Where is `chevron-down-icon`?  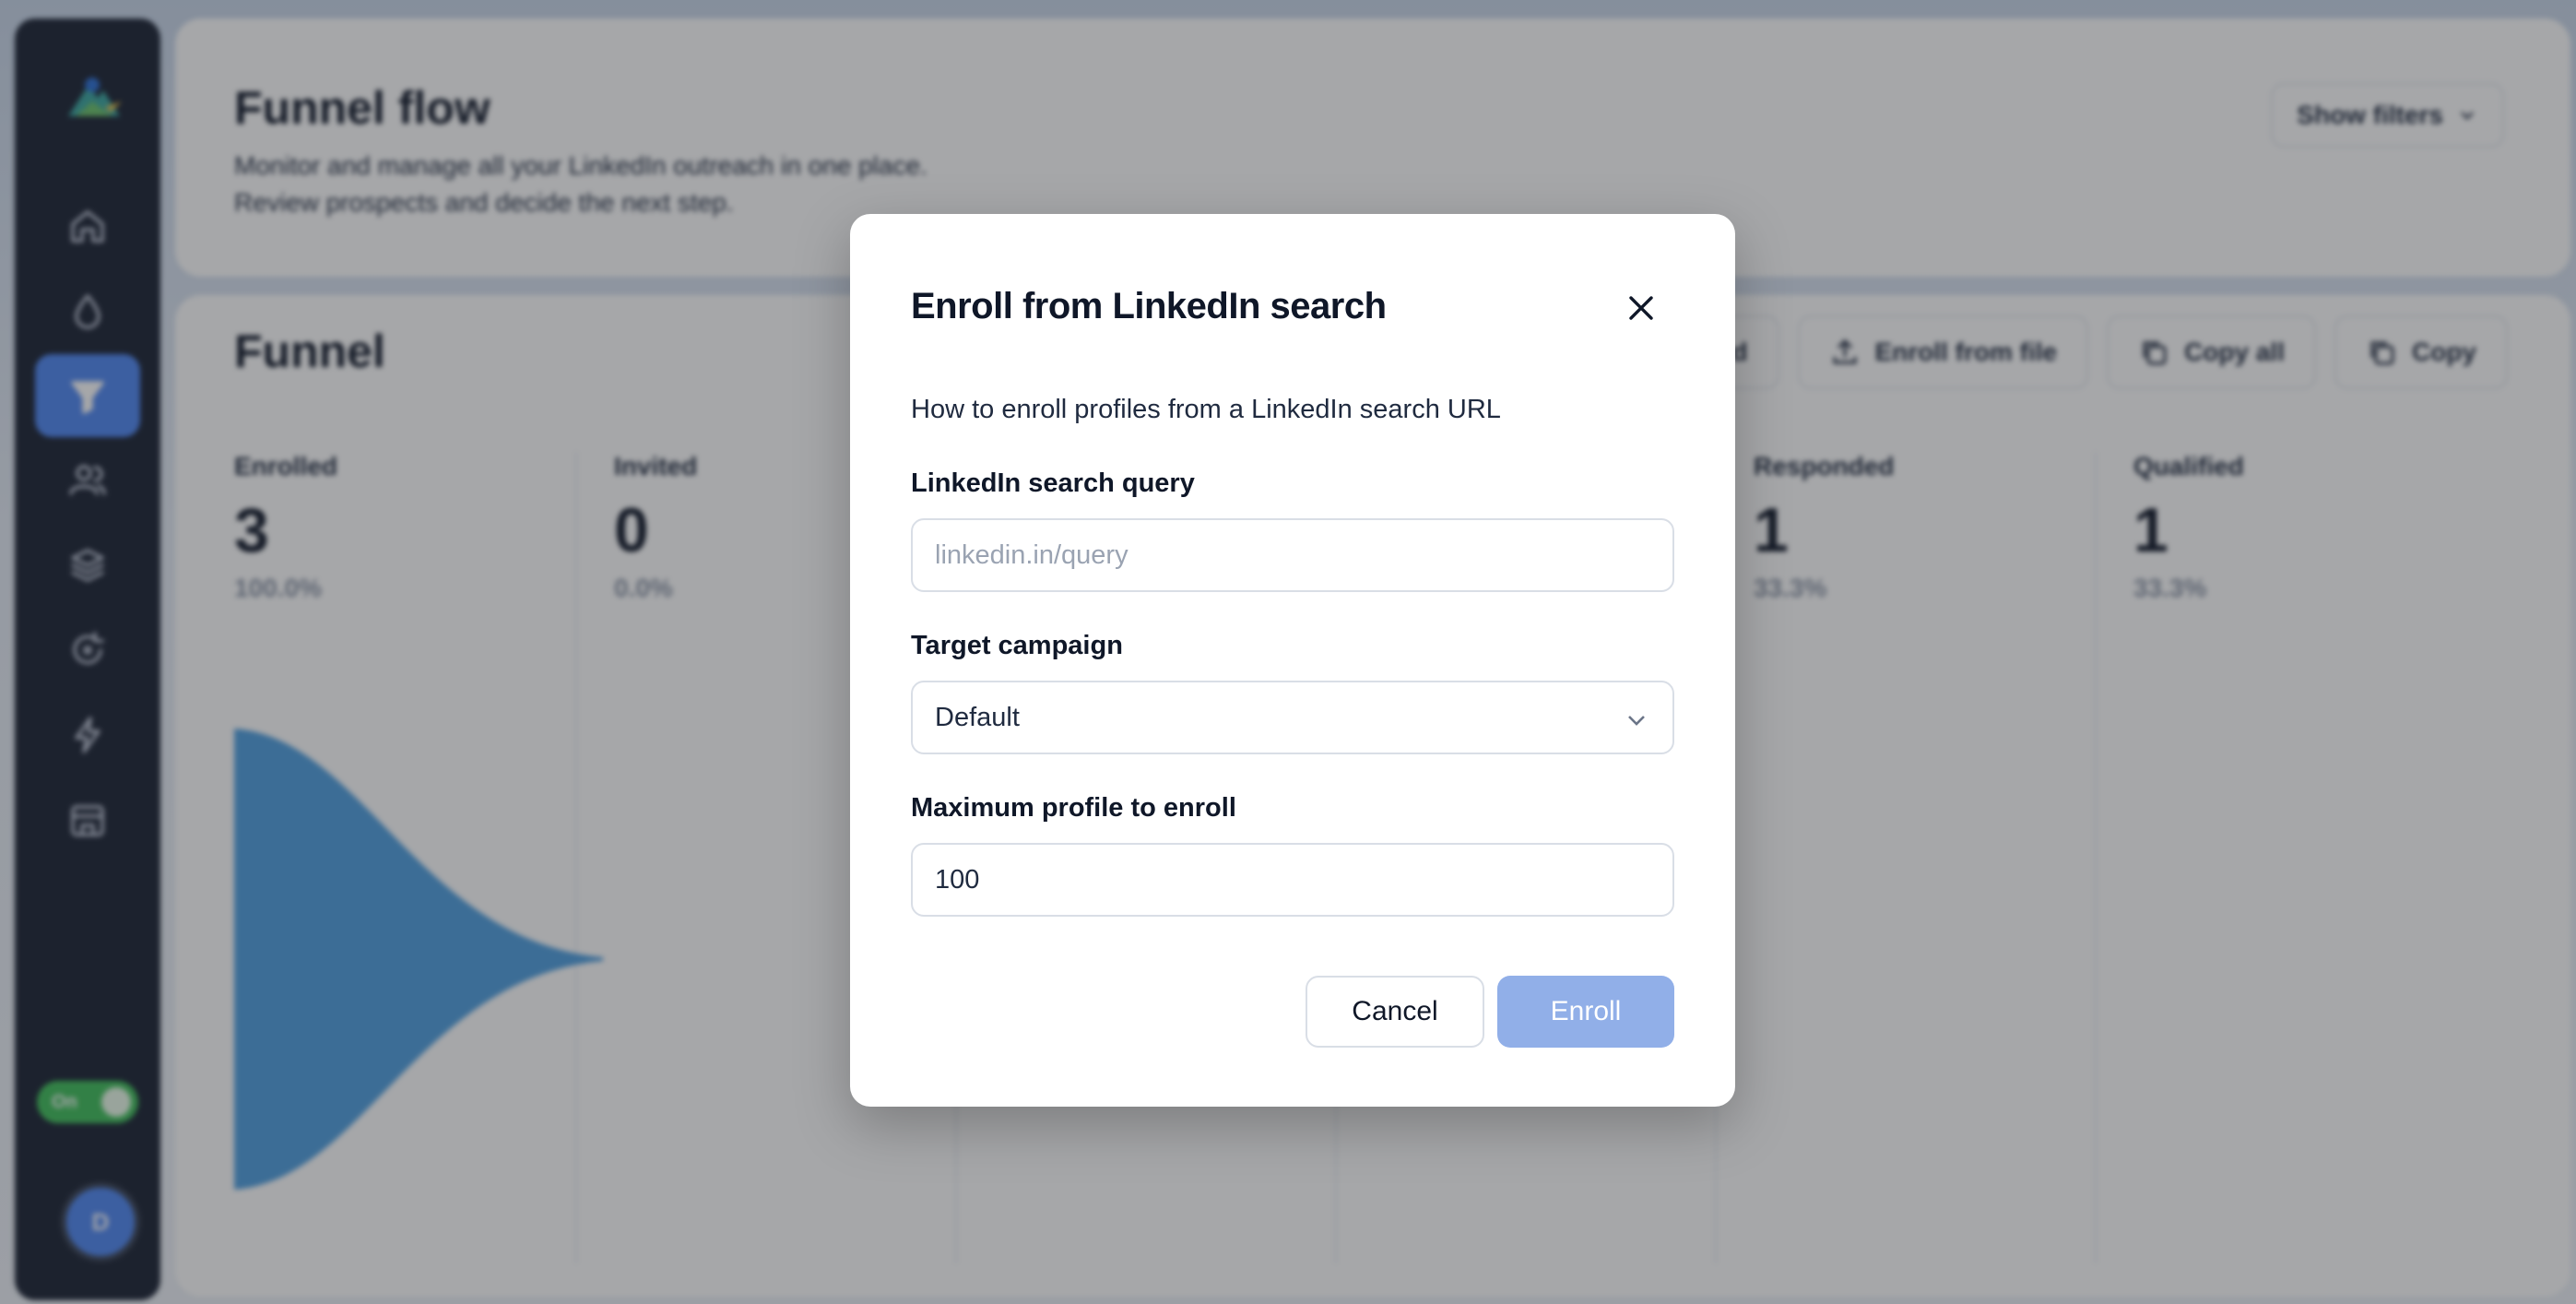 chevron-down-icon is located at coordinates (1636, 720).